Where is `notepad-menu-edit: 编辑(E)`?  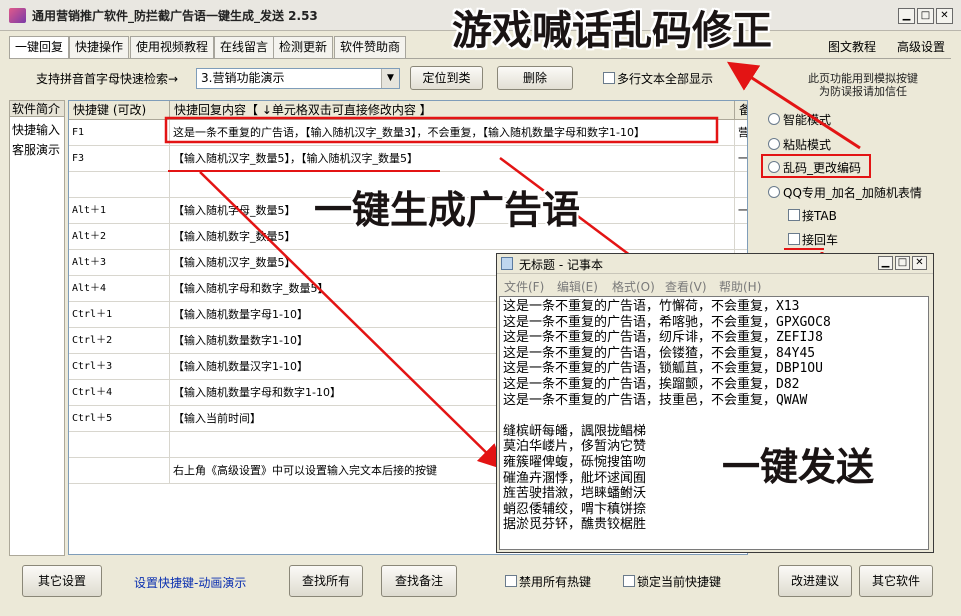 notepad-menu-edit: 编辑(E) is located at coordinates (577, 286).